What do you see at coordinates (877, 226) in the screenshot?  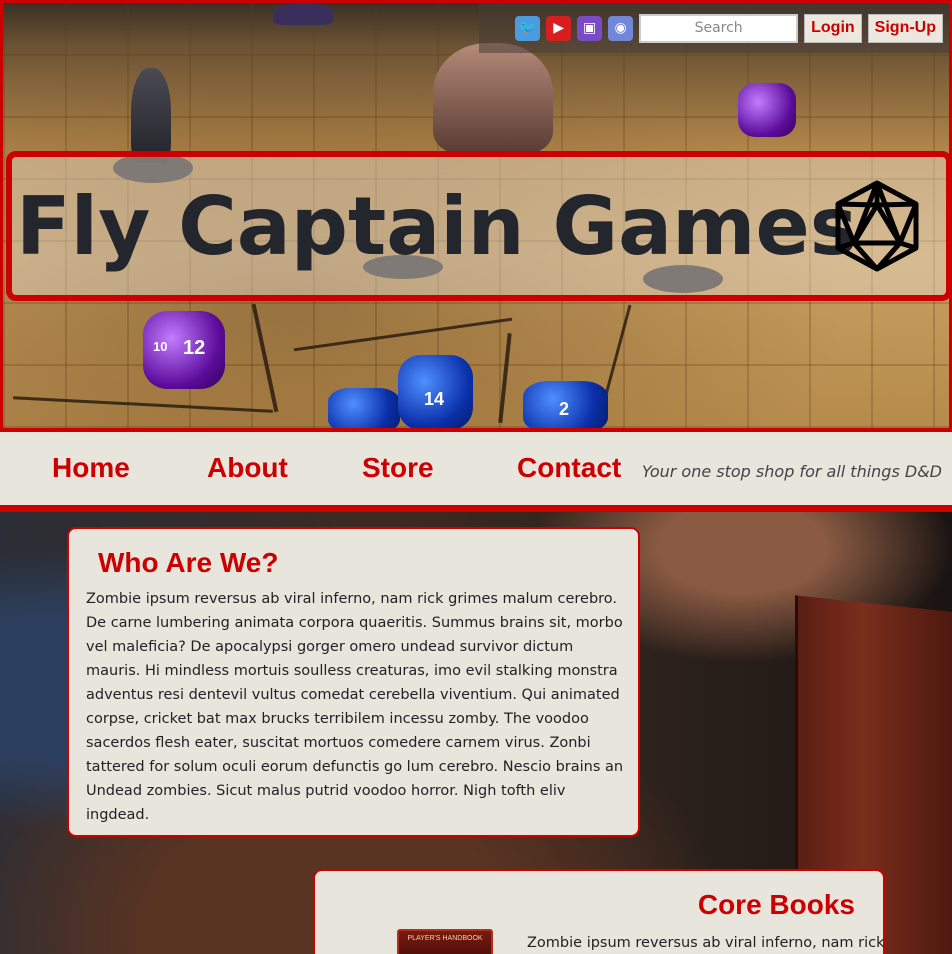 I see `d20-icon` at bounding box center [877, 226].